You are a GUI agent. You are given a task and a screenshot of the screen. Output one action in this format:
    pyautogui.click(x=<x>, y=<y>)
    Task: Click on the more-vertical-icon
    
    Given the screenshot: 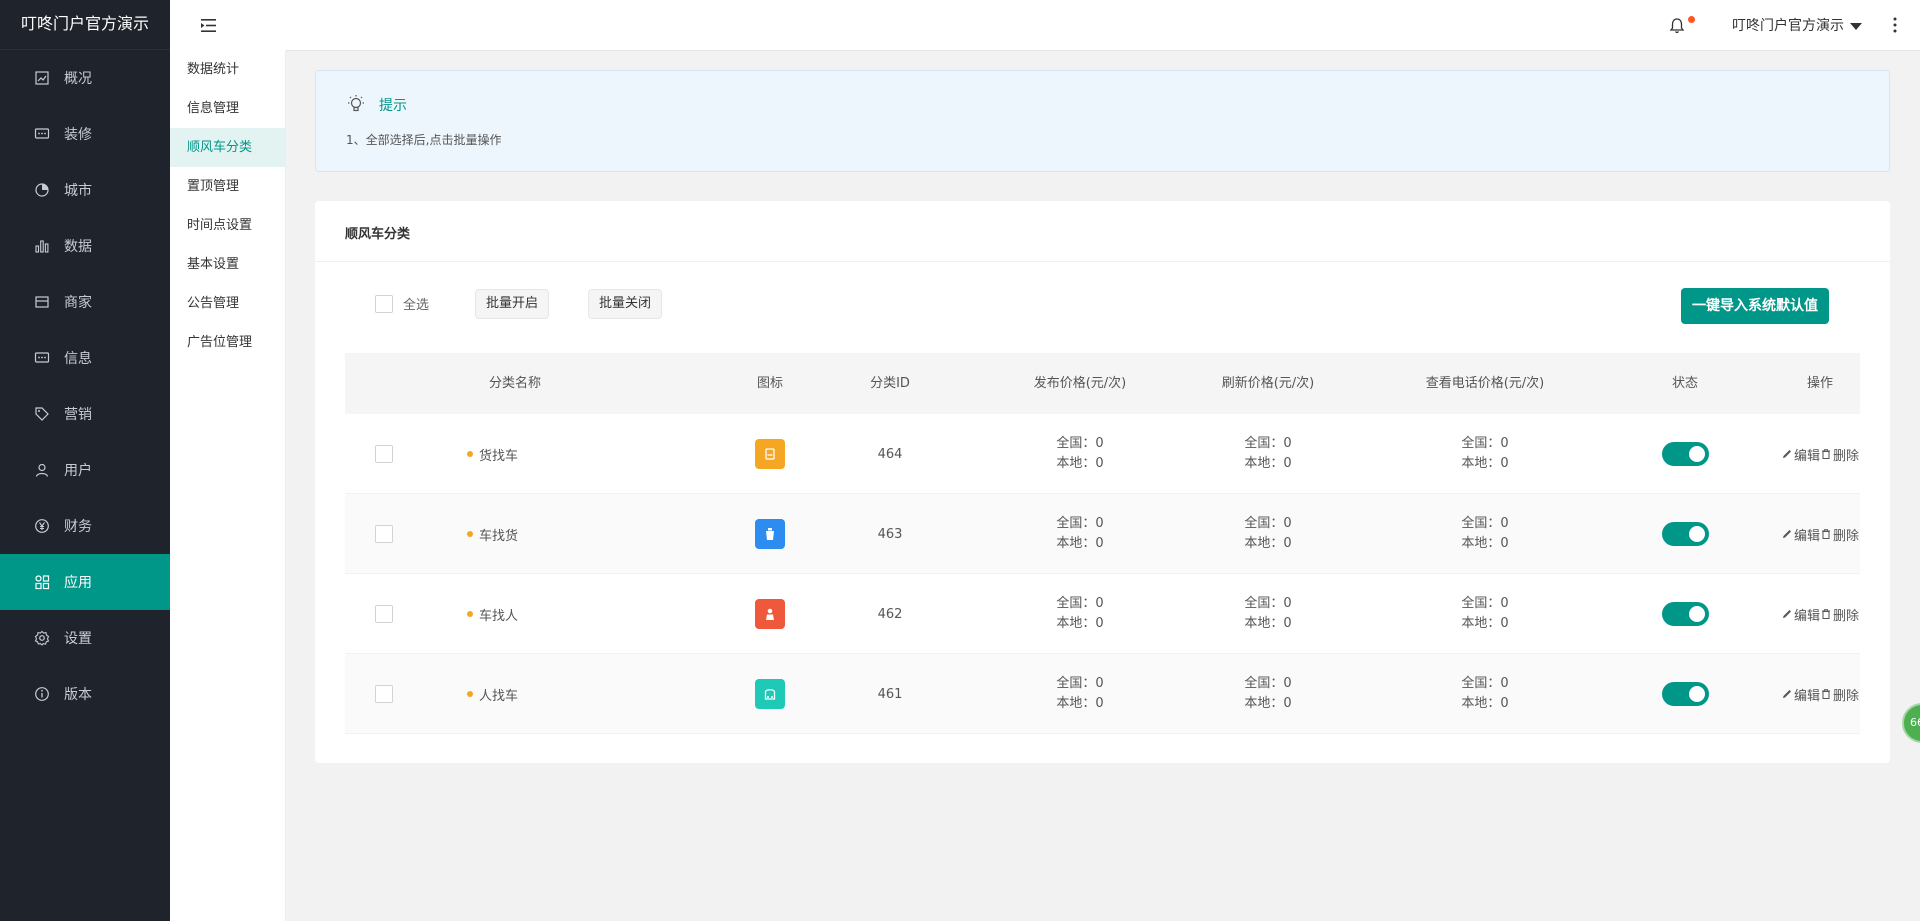 What is the action you would take?
    pyautogui.click(x=1895, y=25)
    